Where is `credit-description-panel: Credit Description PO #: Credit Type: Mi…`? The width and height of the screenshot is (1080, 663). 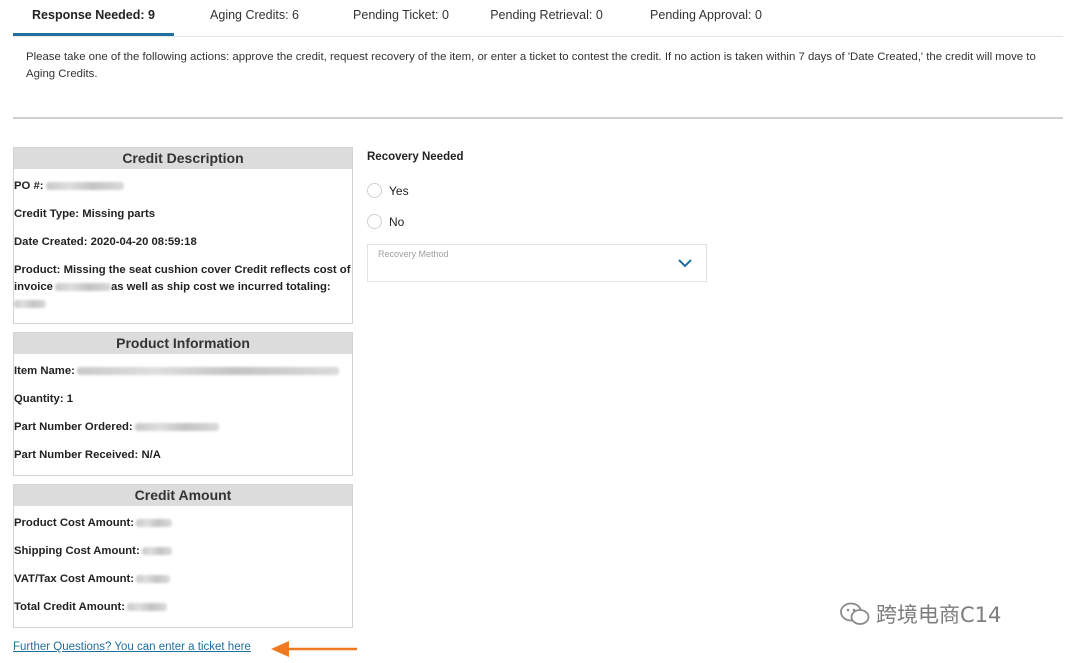 credit-description-panel: Credit Description PO #: Credit Type: Mi… is located at coordinates (183, 235).